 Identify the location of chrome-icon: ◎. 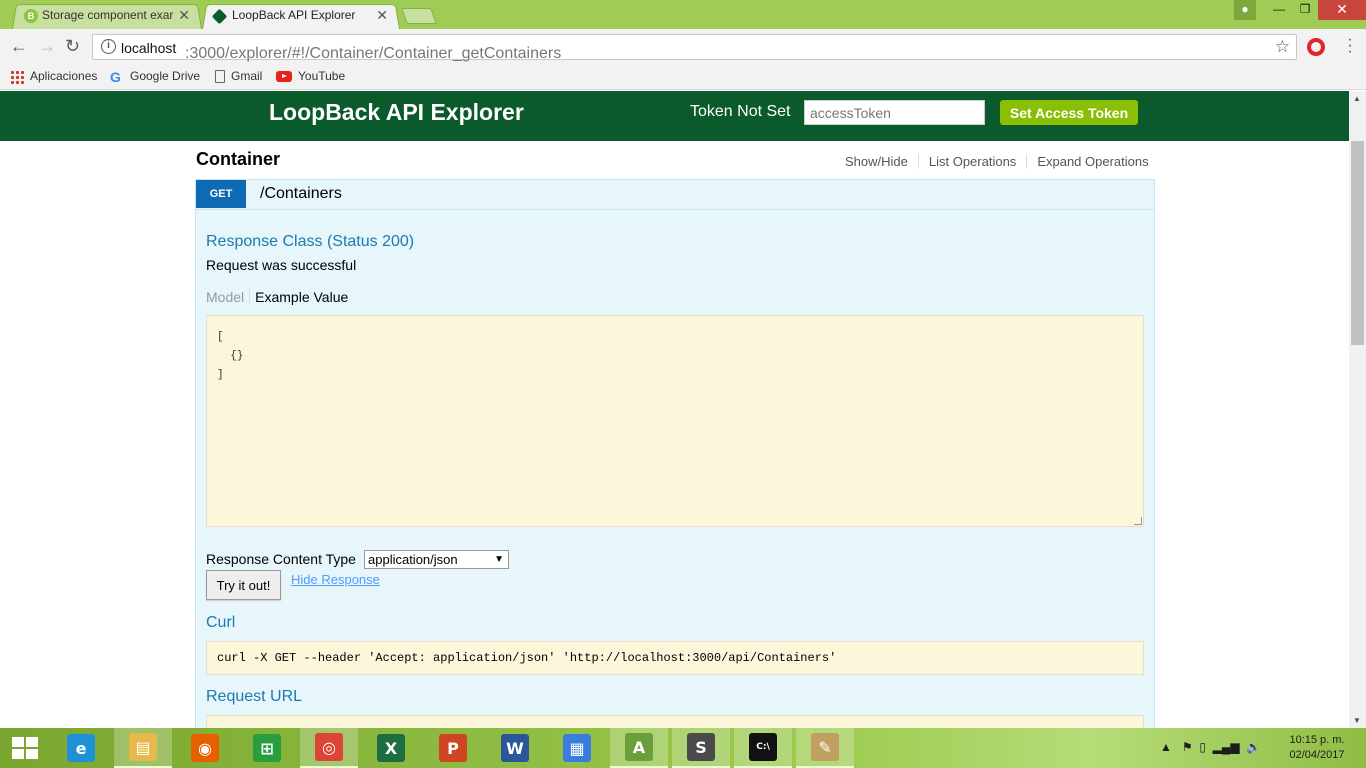
(329, 747).